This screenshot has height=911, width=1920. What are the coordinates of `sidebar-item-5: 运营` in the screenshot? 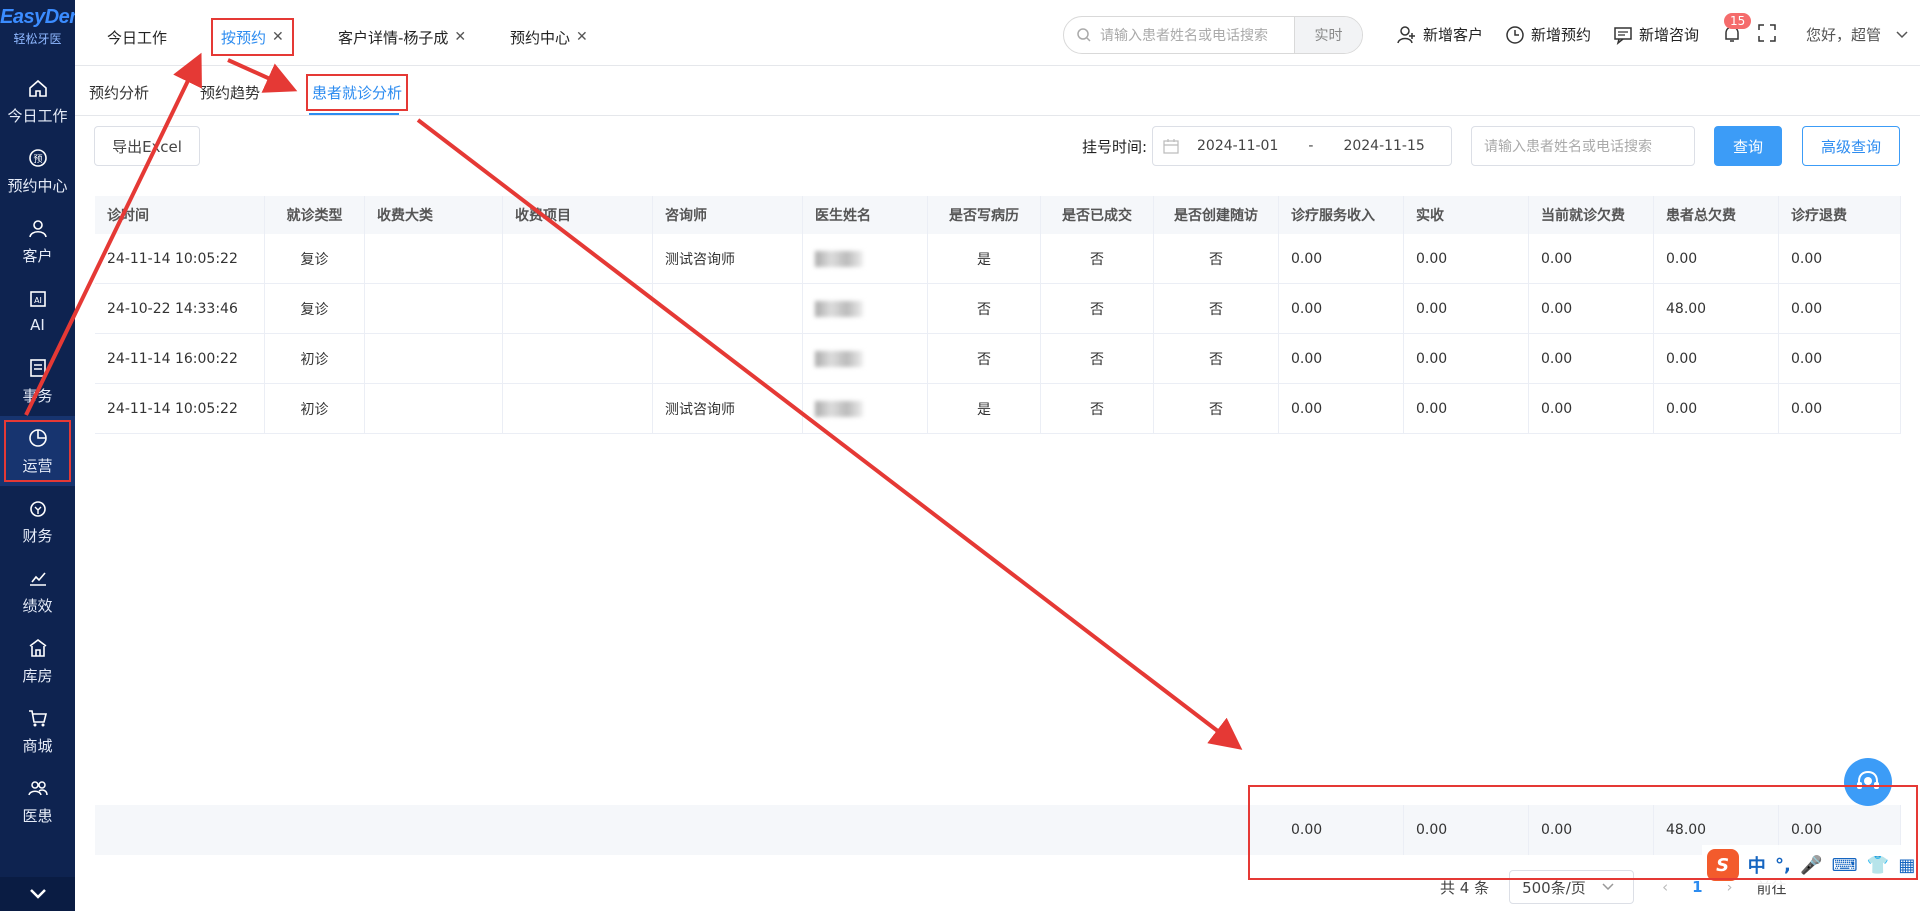 It's located at (37, 451).